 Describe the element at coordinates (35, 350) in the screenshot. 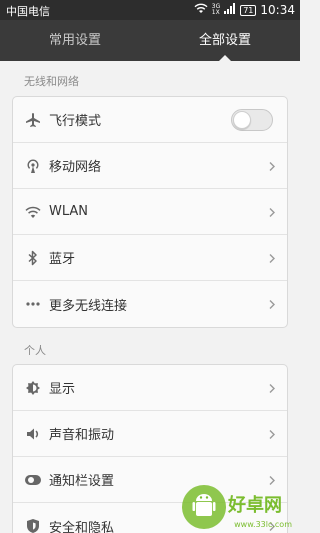

I see `section-title-personal: 个人` at that location.